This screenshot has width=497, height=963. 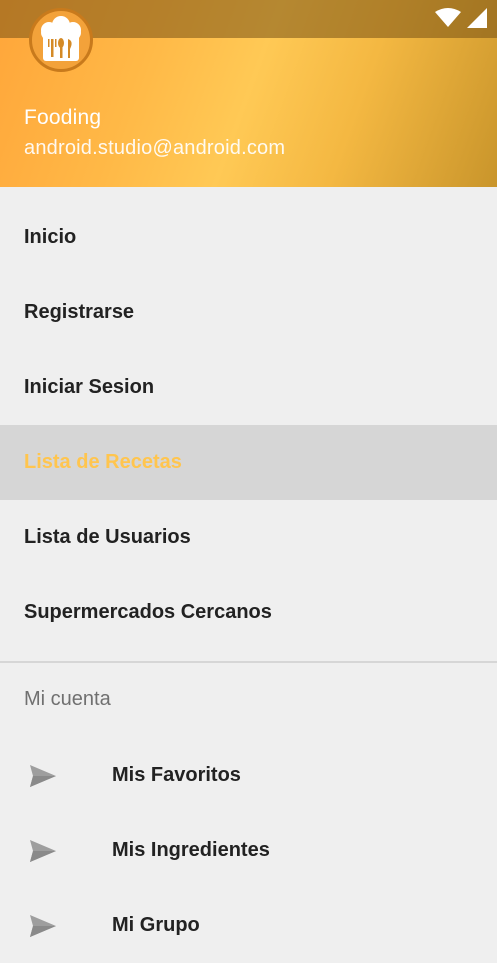 What do you see at coordinates (61, 40) in the screenshot?
I see `chef-hat-cutlery-logo` at bounding box center [61, 40].